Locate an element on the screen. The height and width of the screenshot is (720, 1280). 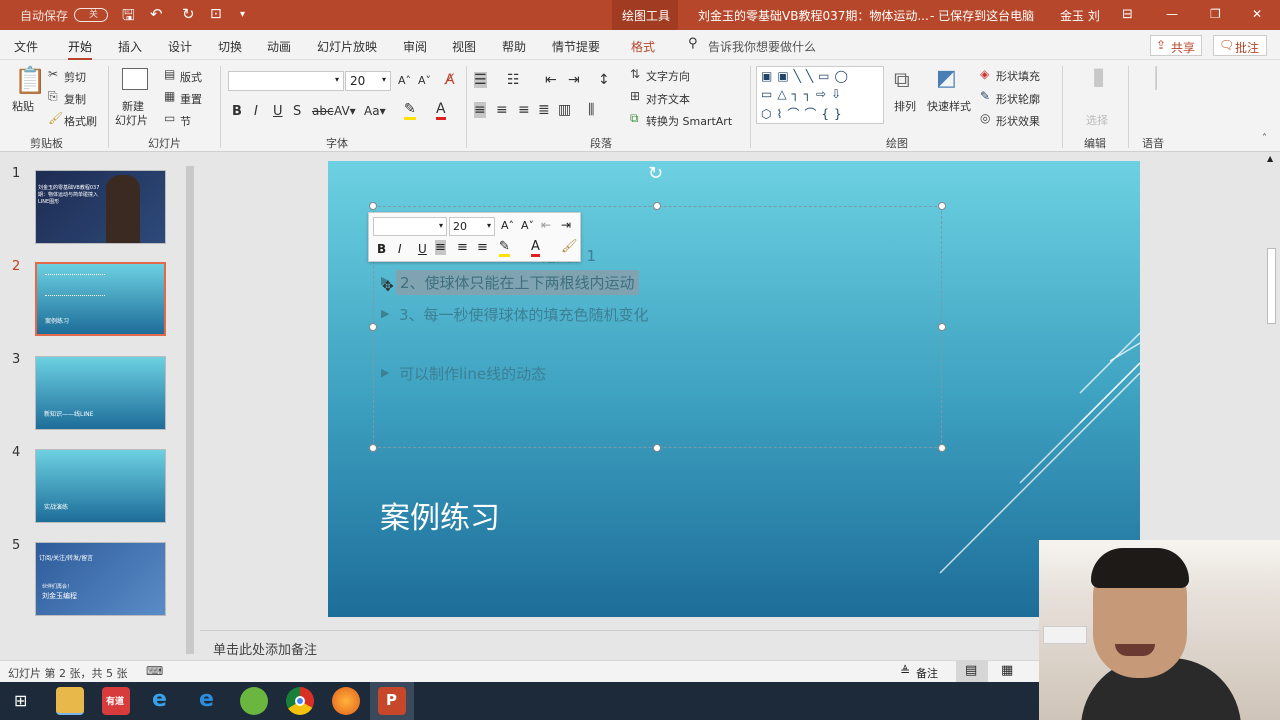
minimize-icon: — is located at coordinates (1172, 14).